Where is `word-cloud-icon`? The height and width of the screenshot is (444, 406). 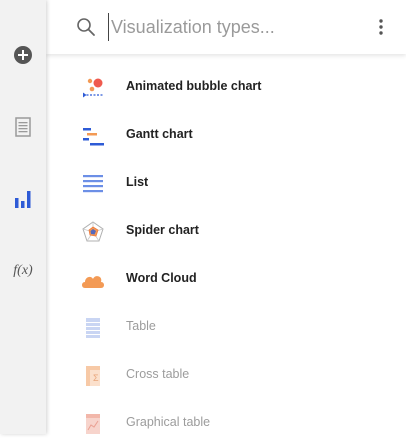 word-cloud-icon is located at coordinates (93, 282).